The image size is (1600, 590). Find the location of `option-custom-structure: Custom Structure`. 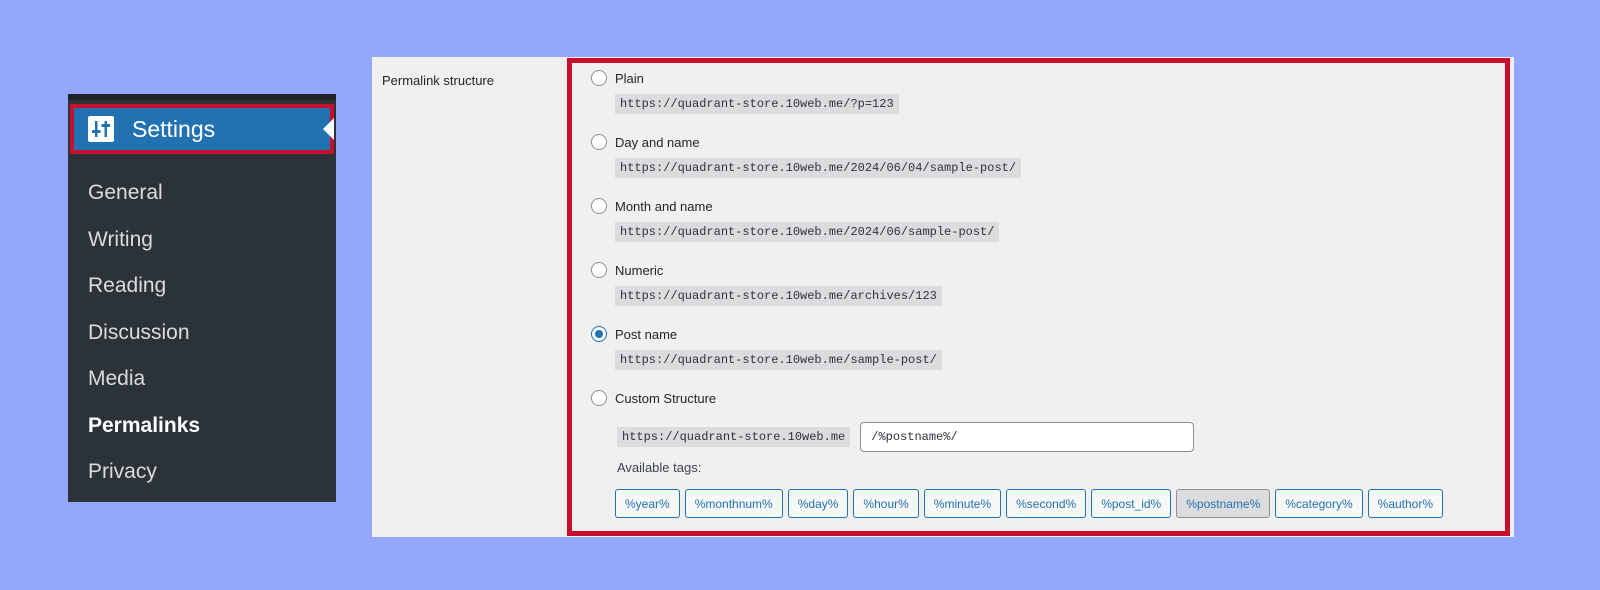

option-custom-structure: Custom Structure is located at coordinates (653, 398).